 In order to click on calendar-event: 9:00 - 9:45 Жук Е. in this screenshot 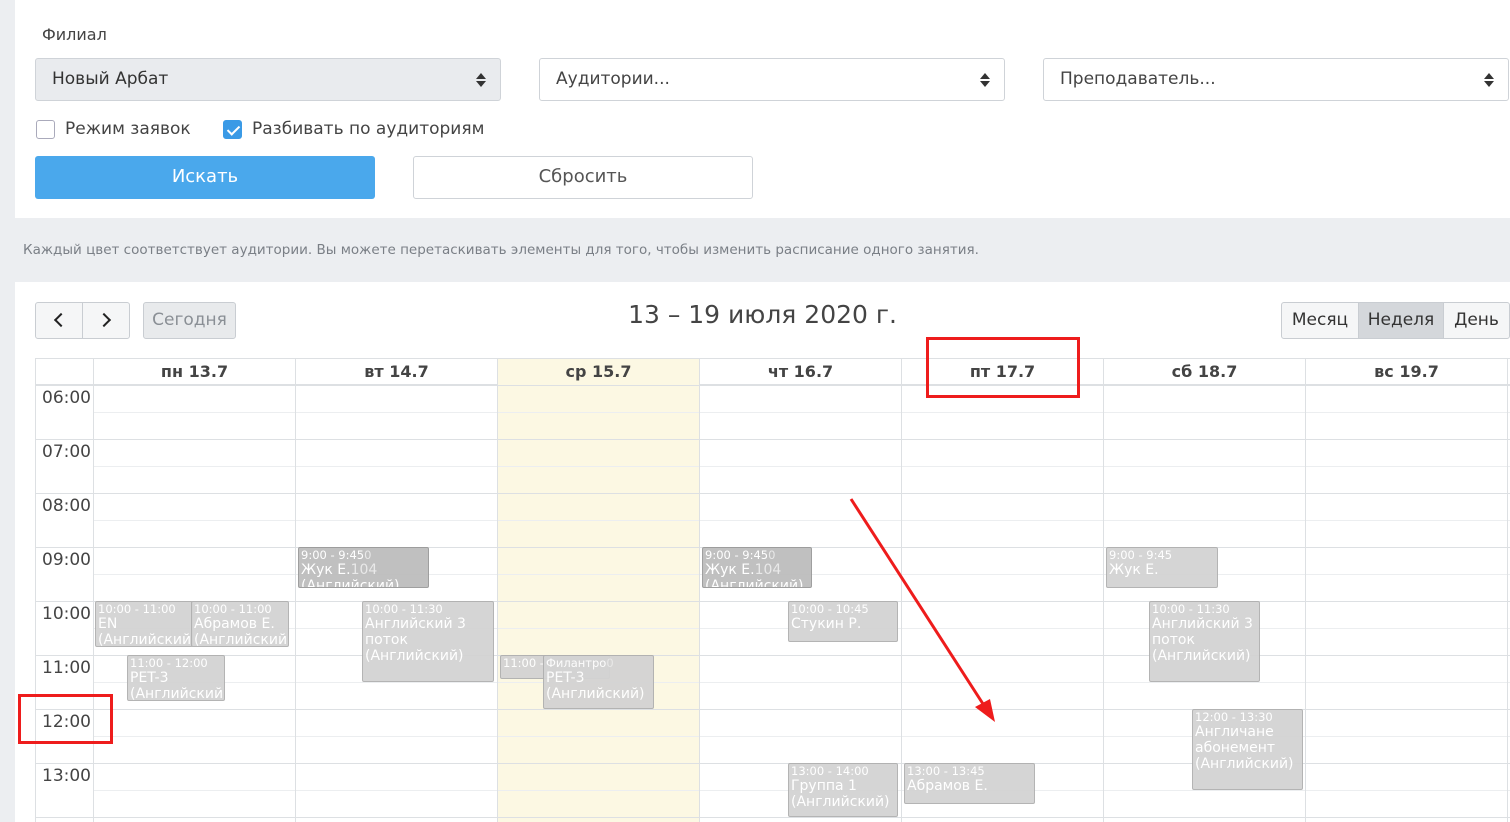, I will do `click(1162, 567)`.